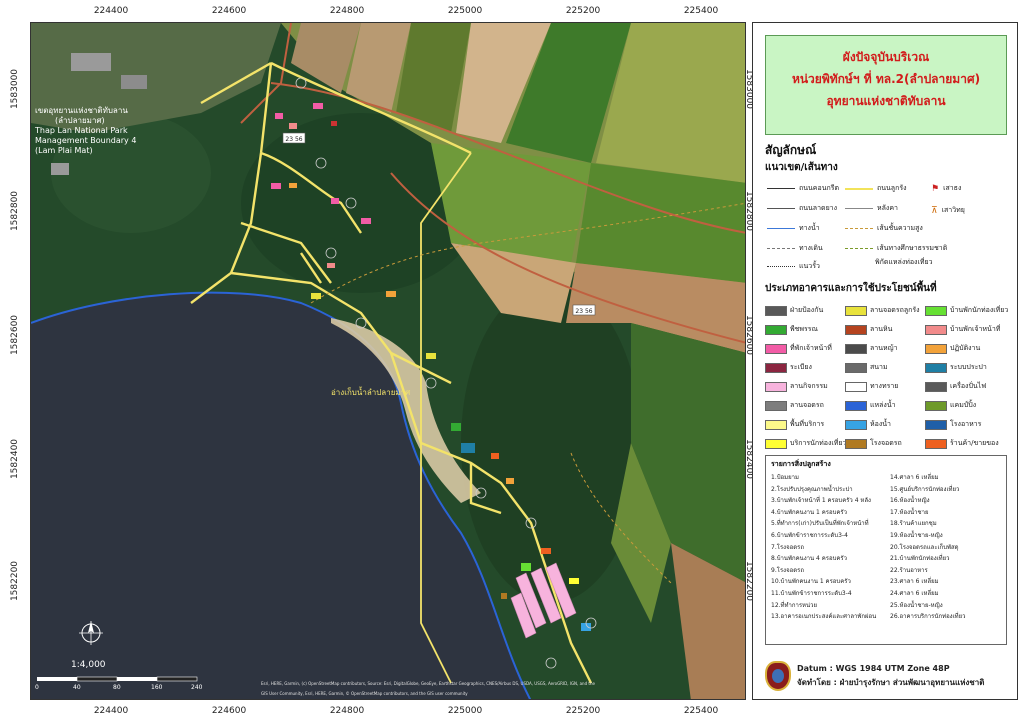  Describe the element at coordinates (803, 188) in the screenshot. I see `legend-line-item: ถนนคอนกรีต` at that location.